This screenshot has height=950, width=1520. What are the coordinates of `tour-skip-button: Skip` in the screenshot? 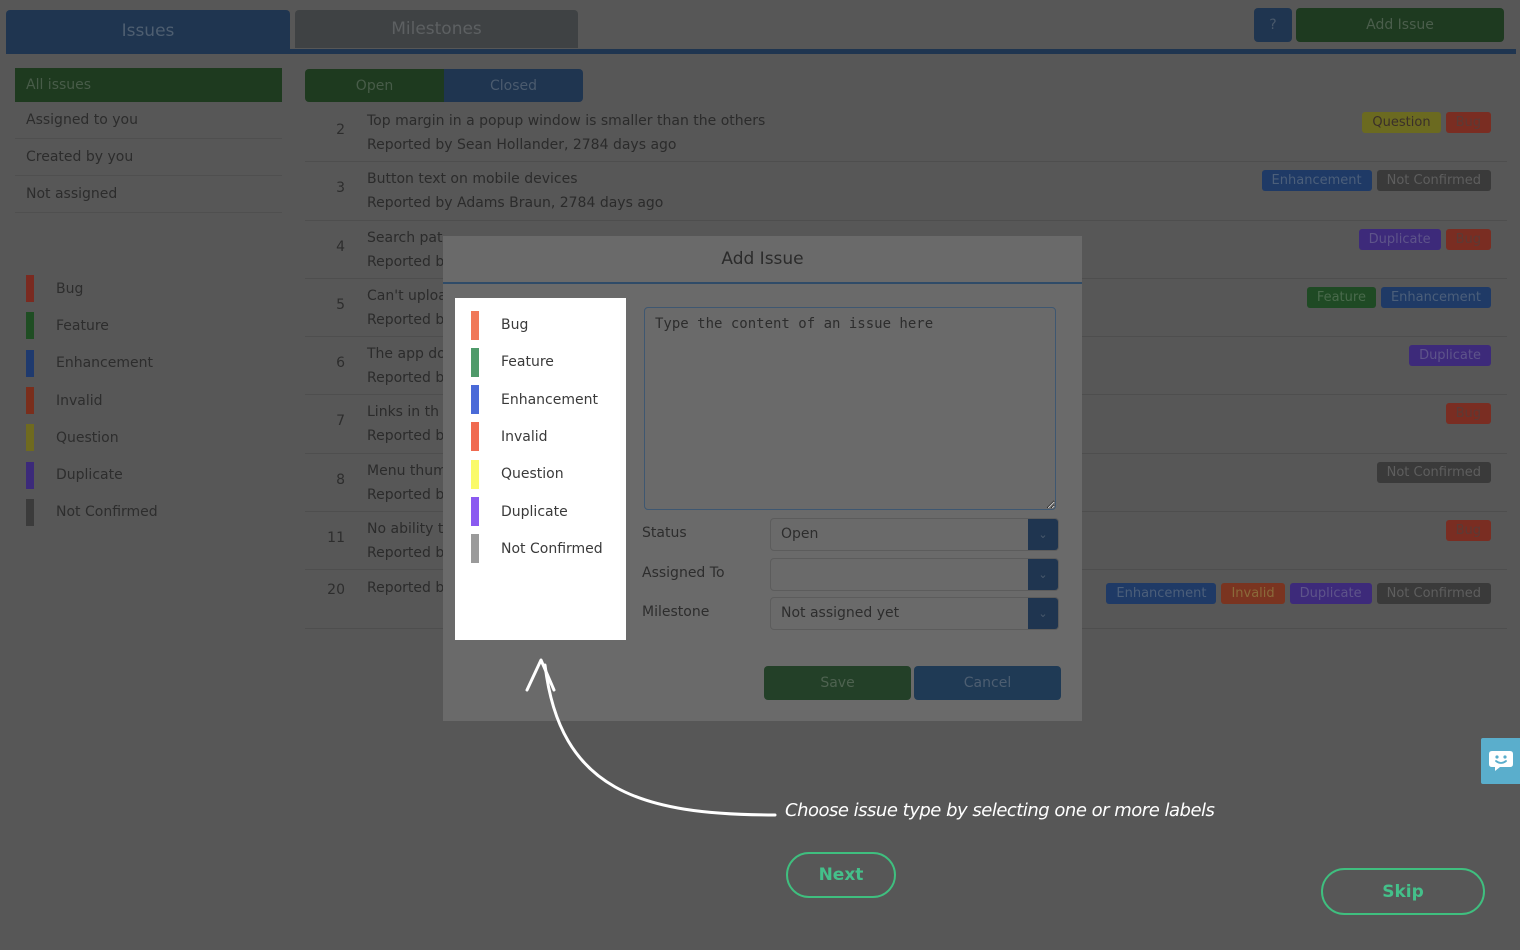 It's located at (1403, 891).